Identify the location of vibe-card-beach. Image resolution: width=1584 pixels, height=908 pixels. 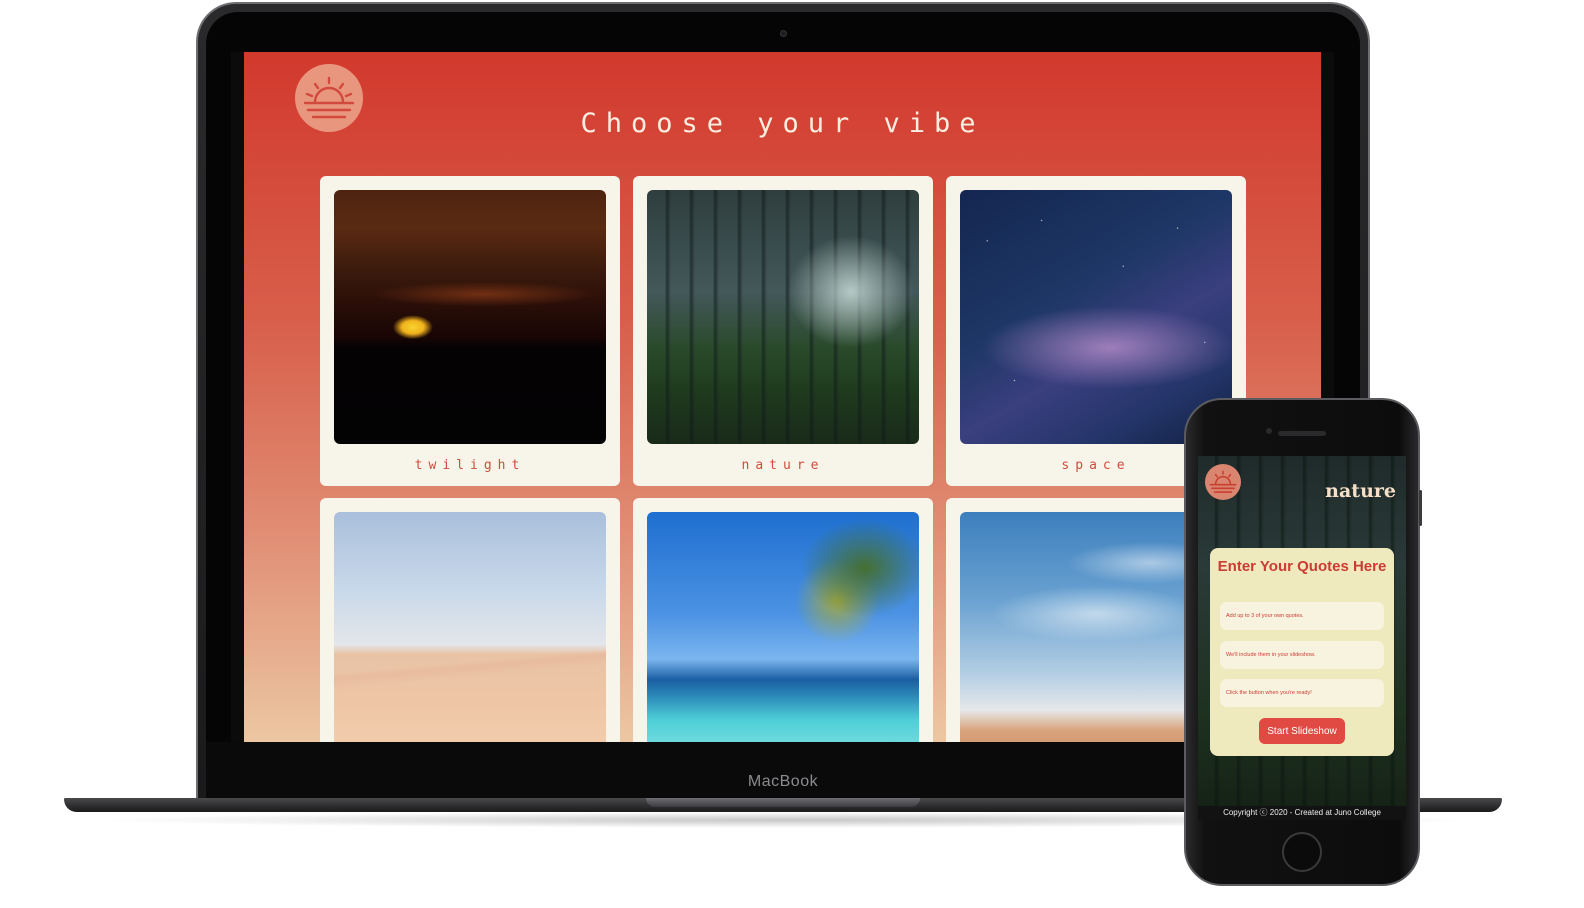
(783, 620).